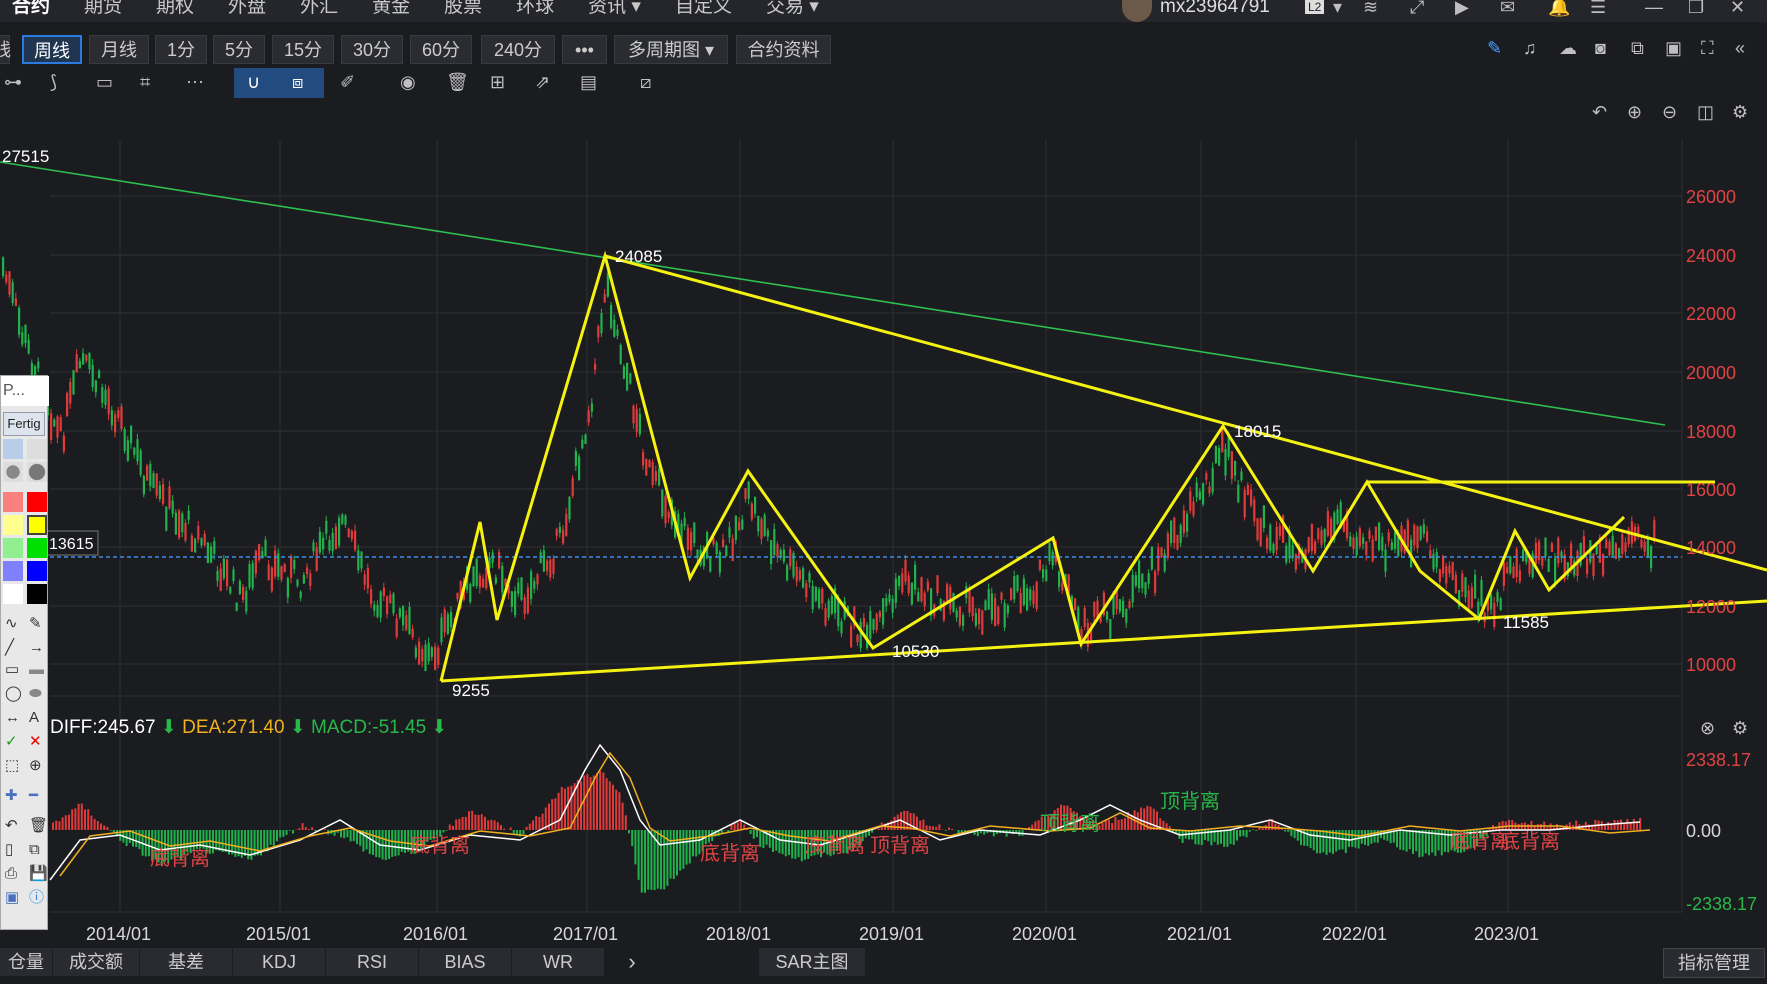  I want to click on delete-draw-icon: 🗑, so click(38, 826).